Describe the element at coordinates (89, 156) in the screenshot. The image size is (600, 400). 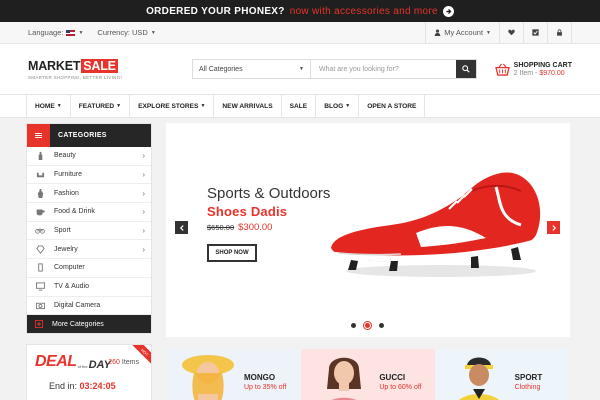
I see `sidebar-item-beauty: Beauty ›` at that location.